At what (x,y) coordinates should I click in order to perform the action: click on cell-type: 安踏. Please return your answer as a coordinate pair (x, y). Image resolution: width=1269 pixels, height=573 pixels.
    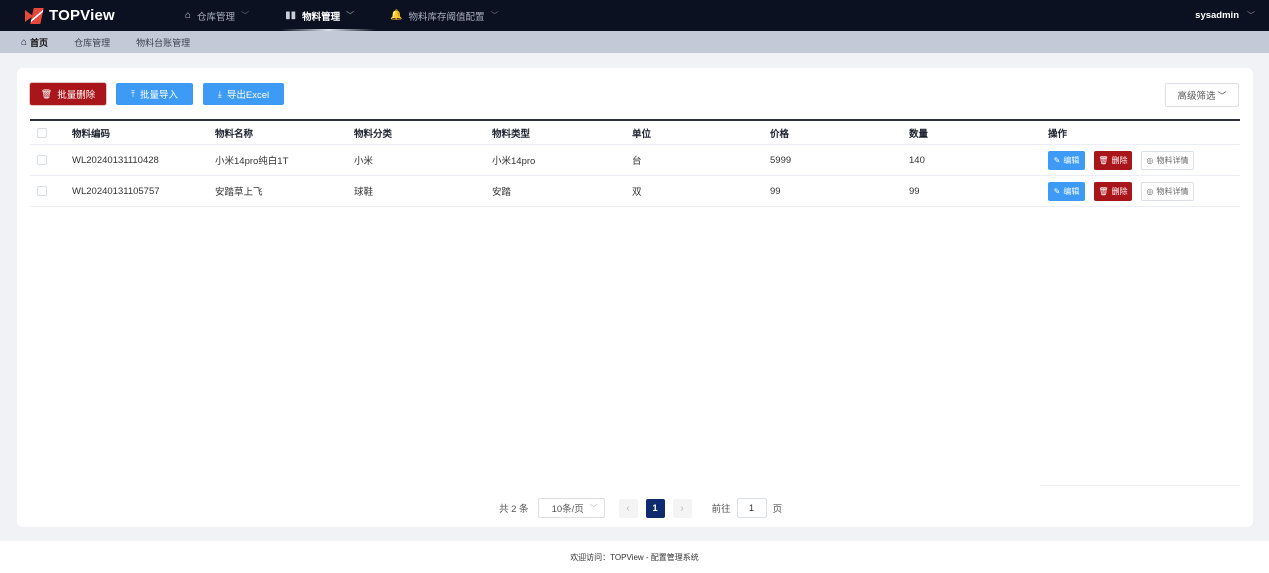
    Looking at the image, I should click on (502, 192).